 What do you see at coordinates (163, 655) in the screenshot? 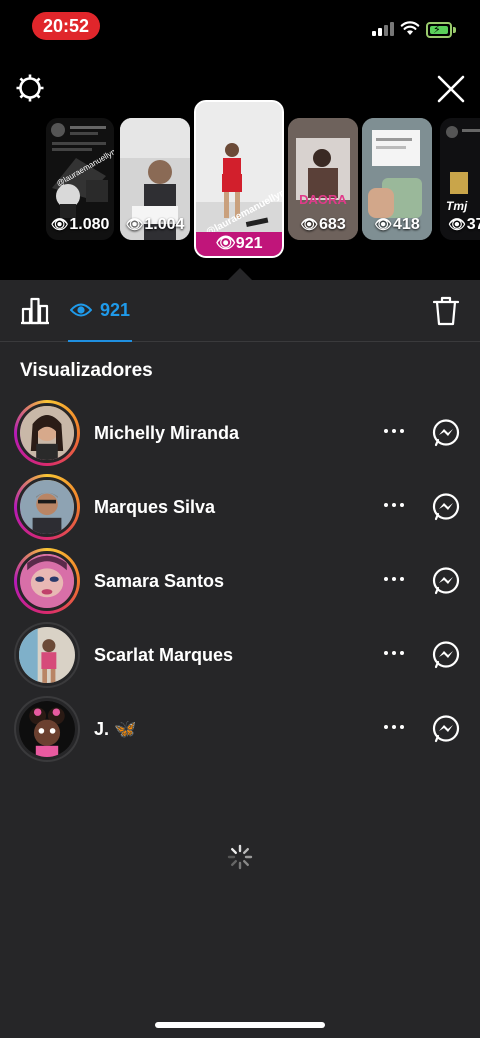
I see `viewer-name: Scarlat Marques` at bounding box center [163, 655].